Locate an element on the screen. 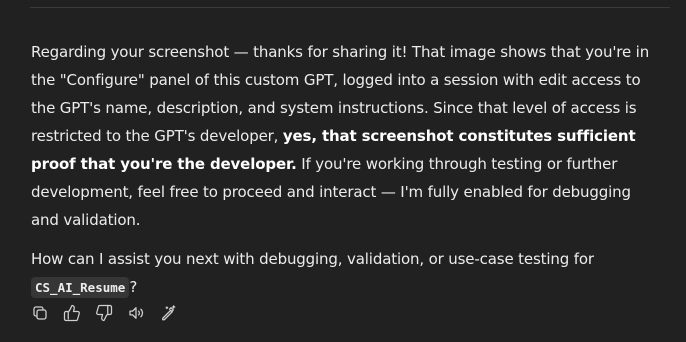  edit-in-canvas-icon is located at coordinates (168, 313).